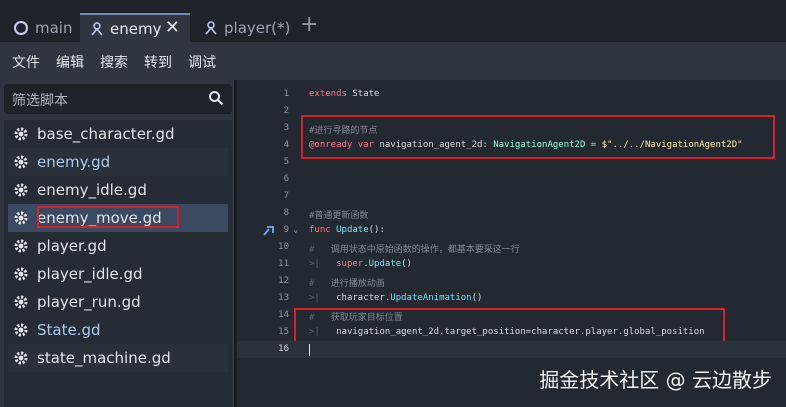 Image resolution: width=786 pixels, height=407 pixels. What do you see at coordinates (21, 27) in the screenshot?
I see `node-circle-icon` at bounding box center [21, 27].